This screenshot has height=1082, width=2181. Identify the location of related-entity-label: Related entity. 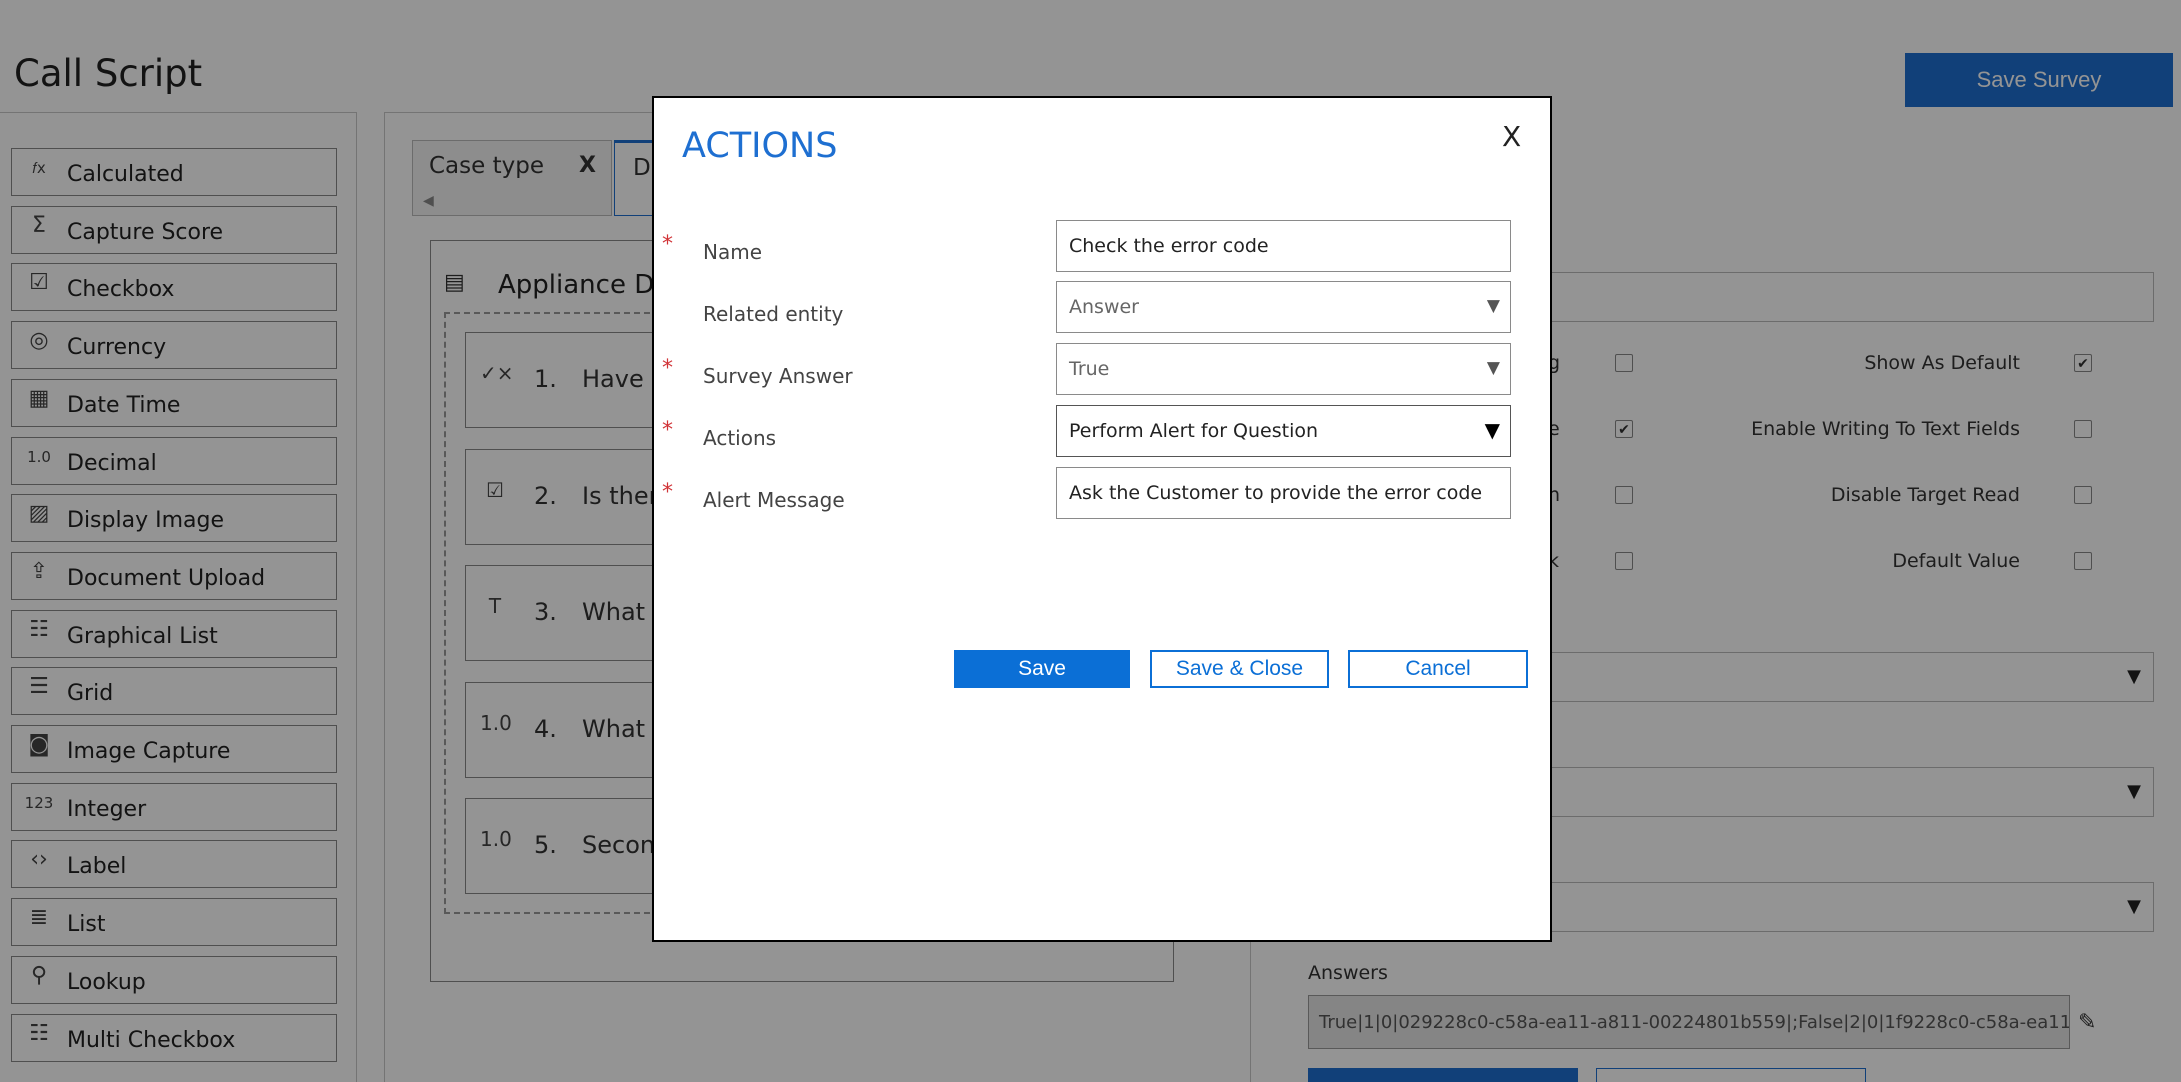
(773, 314).